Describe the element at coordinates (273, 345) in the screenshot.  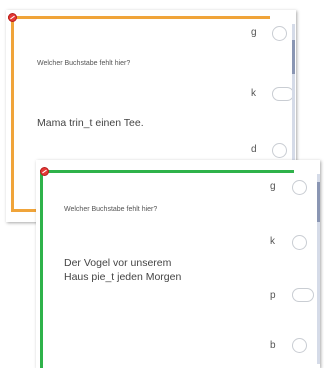
I see `option-letter-b: b` at that location.